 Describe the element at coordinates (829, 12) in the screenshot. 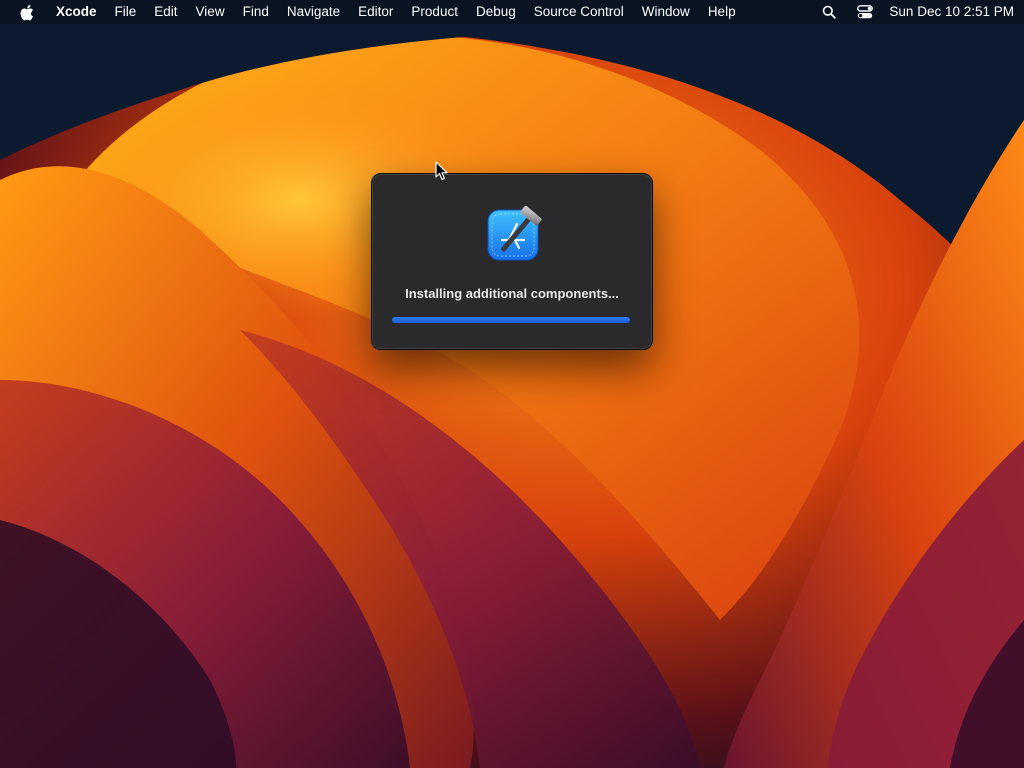

I see `search-icon` at that location.